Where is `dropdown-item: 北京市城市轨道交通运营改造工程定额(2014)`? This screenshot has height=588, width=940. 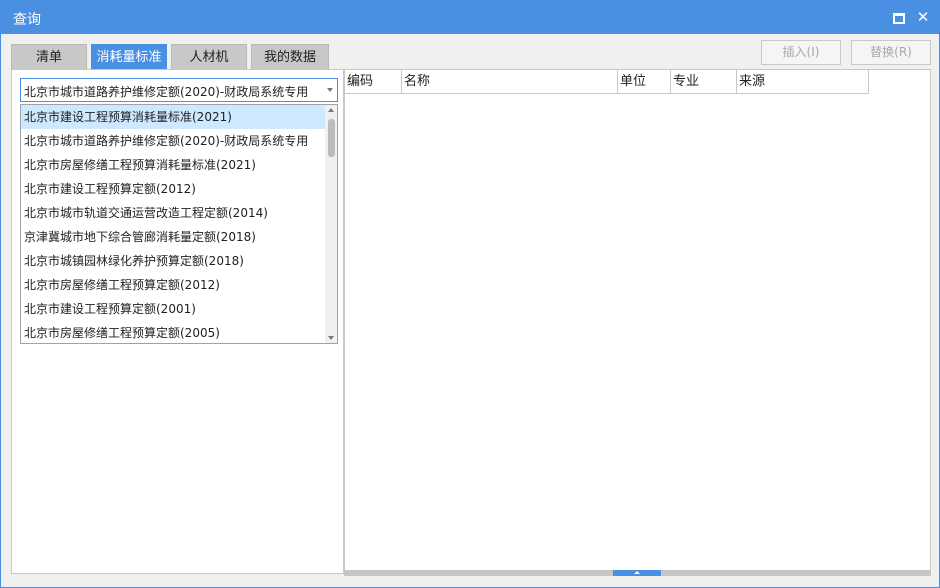
dropdown-item: 北京市城市轨道交通运营改造工程定额(2014) is located at coordinates (173, 213).